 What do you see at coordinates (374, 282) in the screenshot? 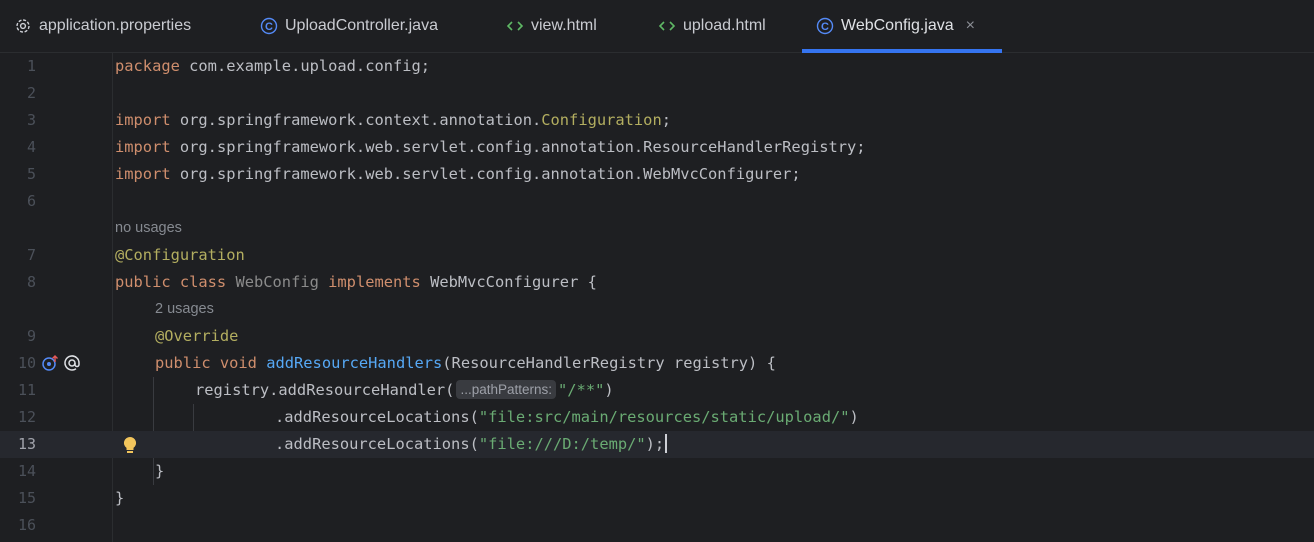
I see `keyword: implements` at bounding box center [374, 282].